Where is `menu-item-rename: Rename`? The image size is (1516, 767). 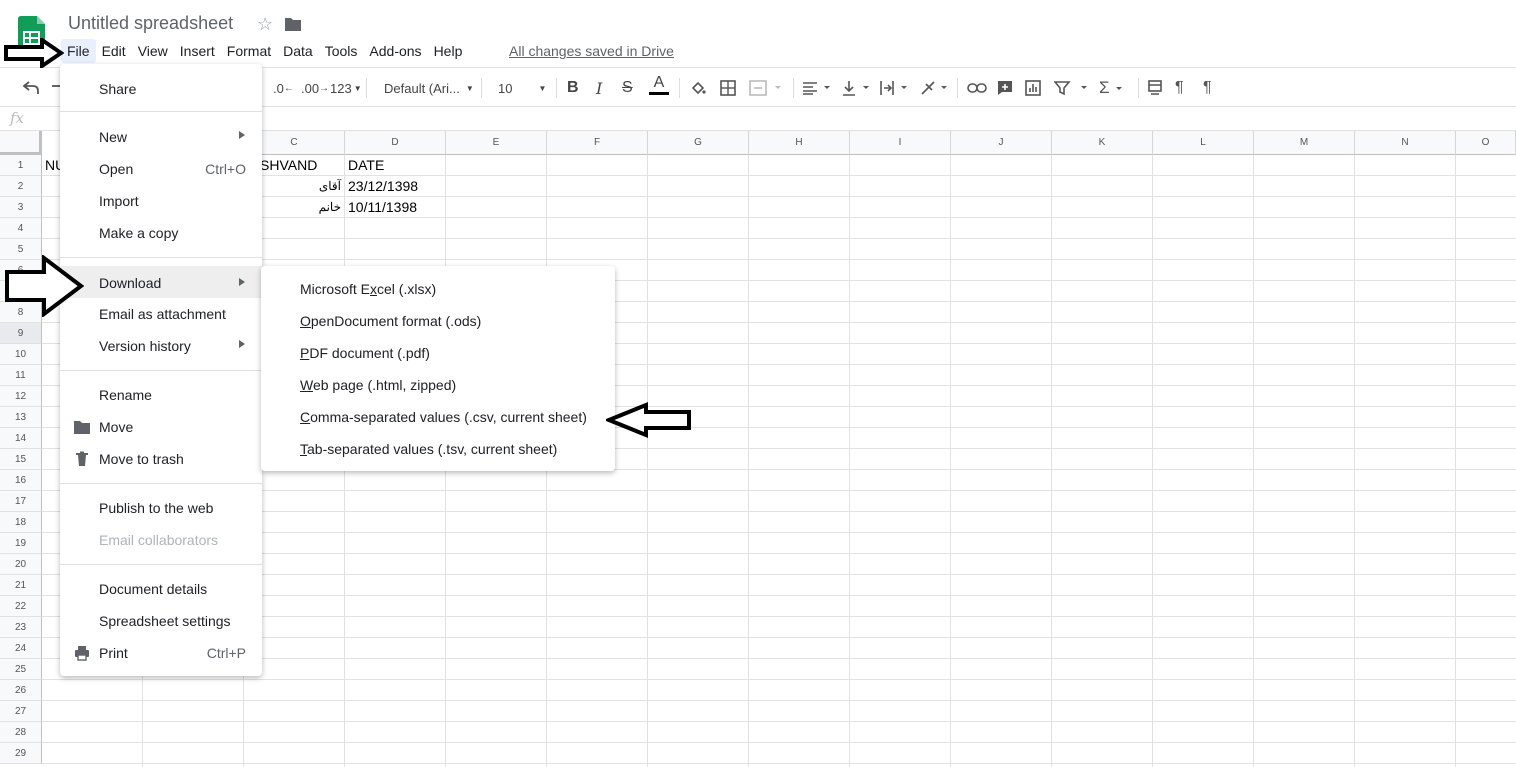 menu-item-rename: Rename is located at coordinates (161, 394).